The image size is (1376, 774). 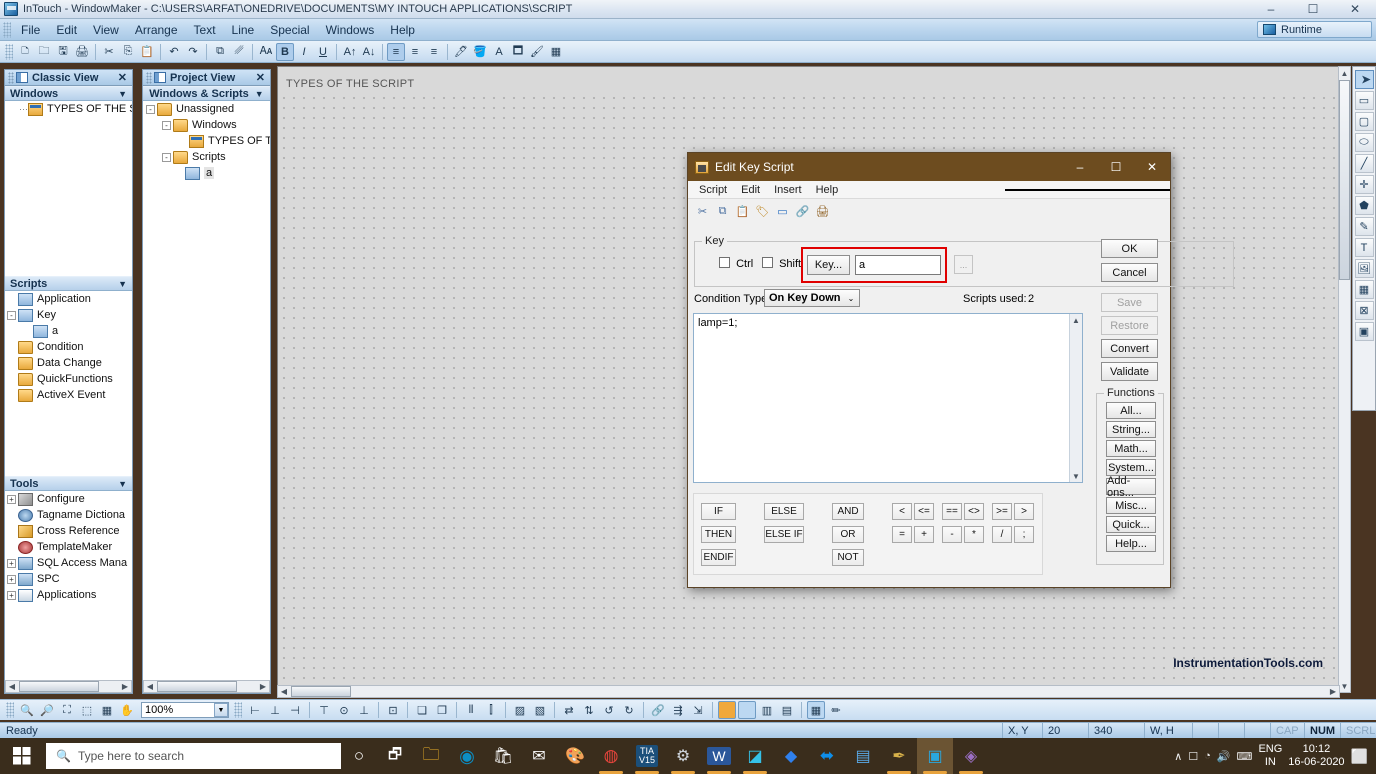 What do you see at coordinates (1207, 756) in the screenshot?
I see `network-icon: ◔` at bounding box center [1207, 756].